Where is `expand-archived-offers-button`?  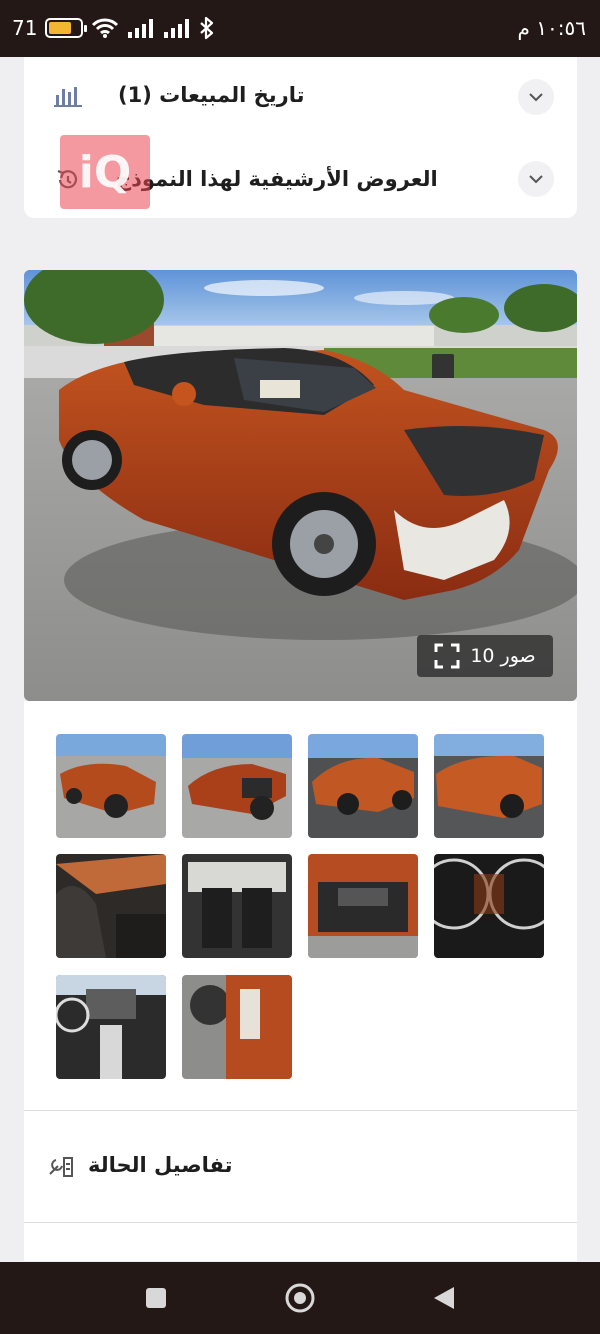
expand-archived-offers-button is located at coordinates (536, 179).